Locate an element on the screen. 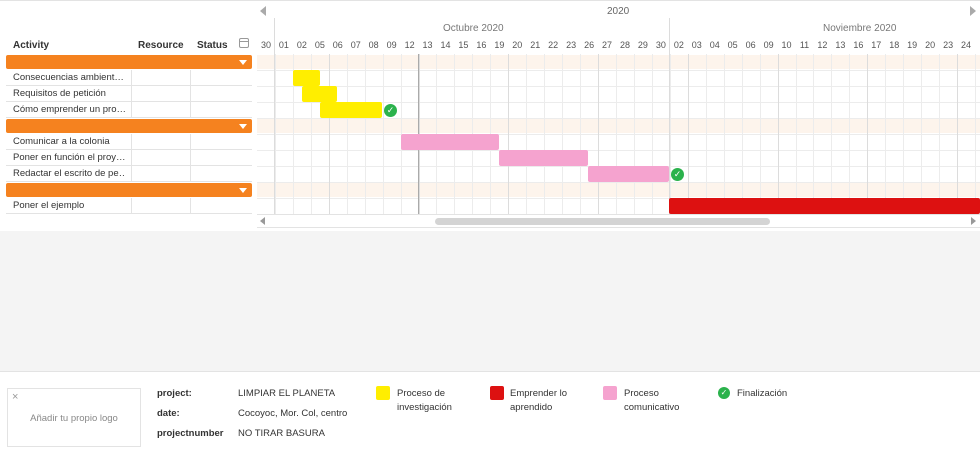 Image resolution: width=980 pixels, height=461 pixels. task-row: Poner el ejemplo is located at coordinates (129, 206).